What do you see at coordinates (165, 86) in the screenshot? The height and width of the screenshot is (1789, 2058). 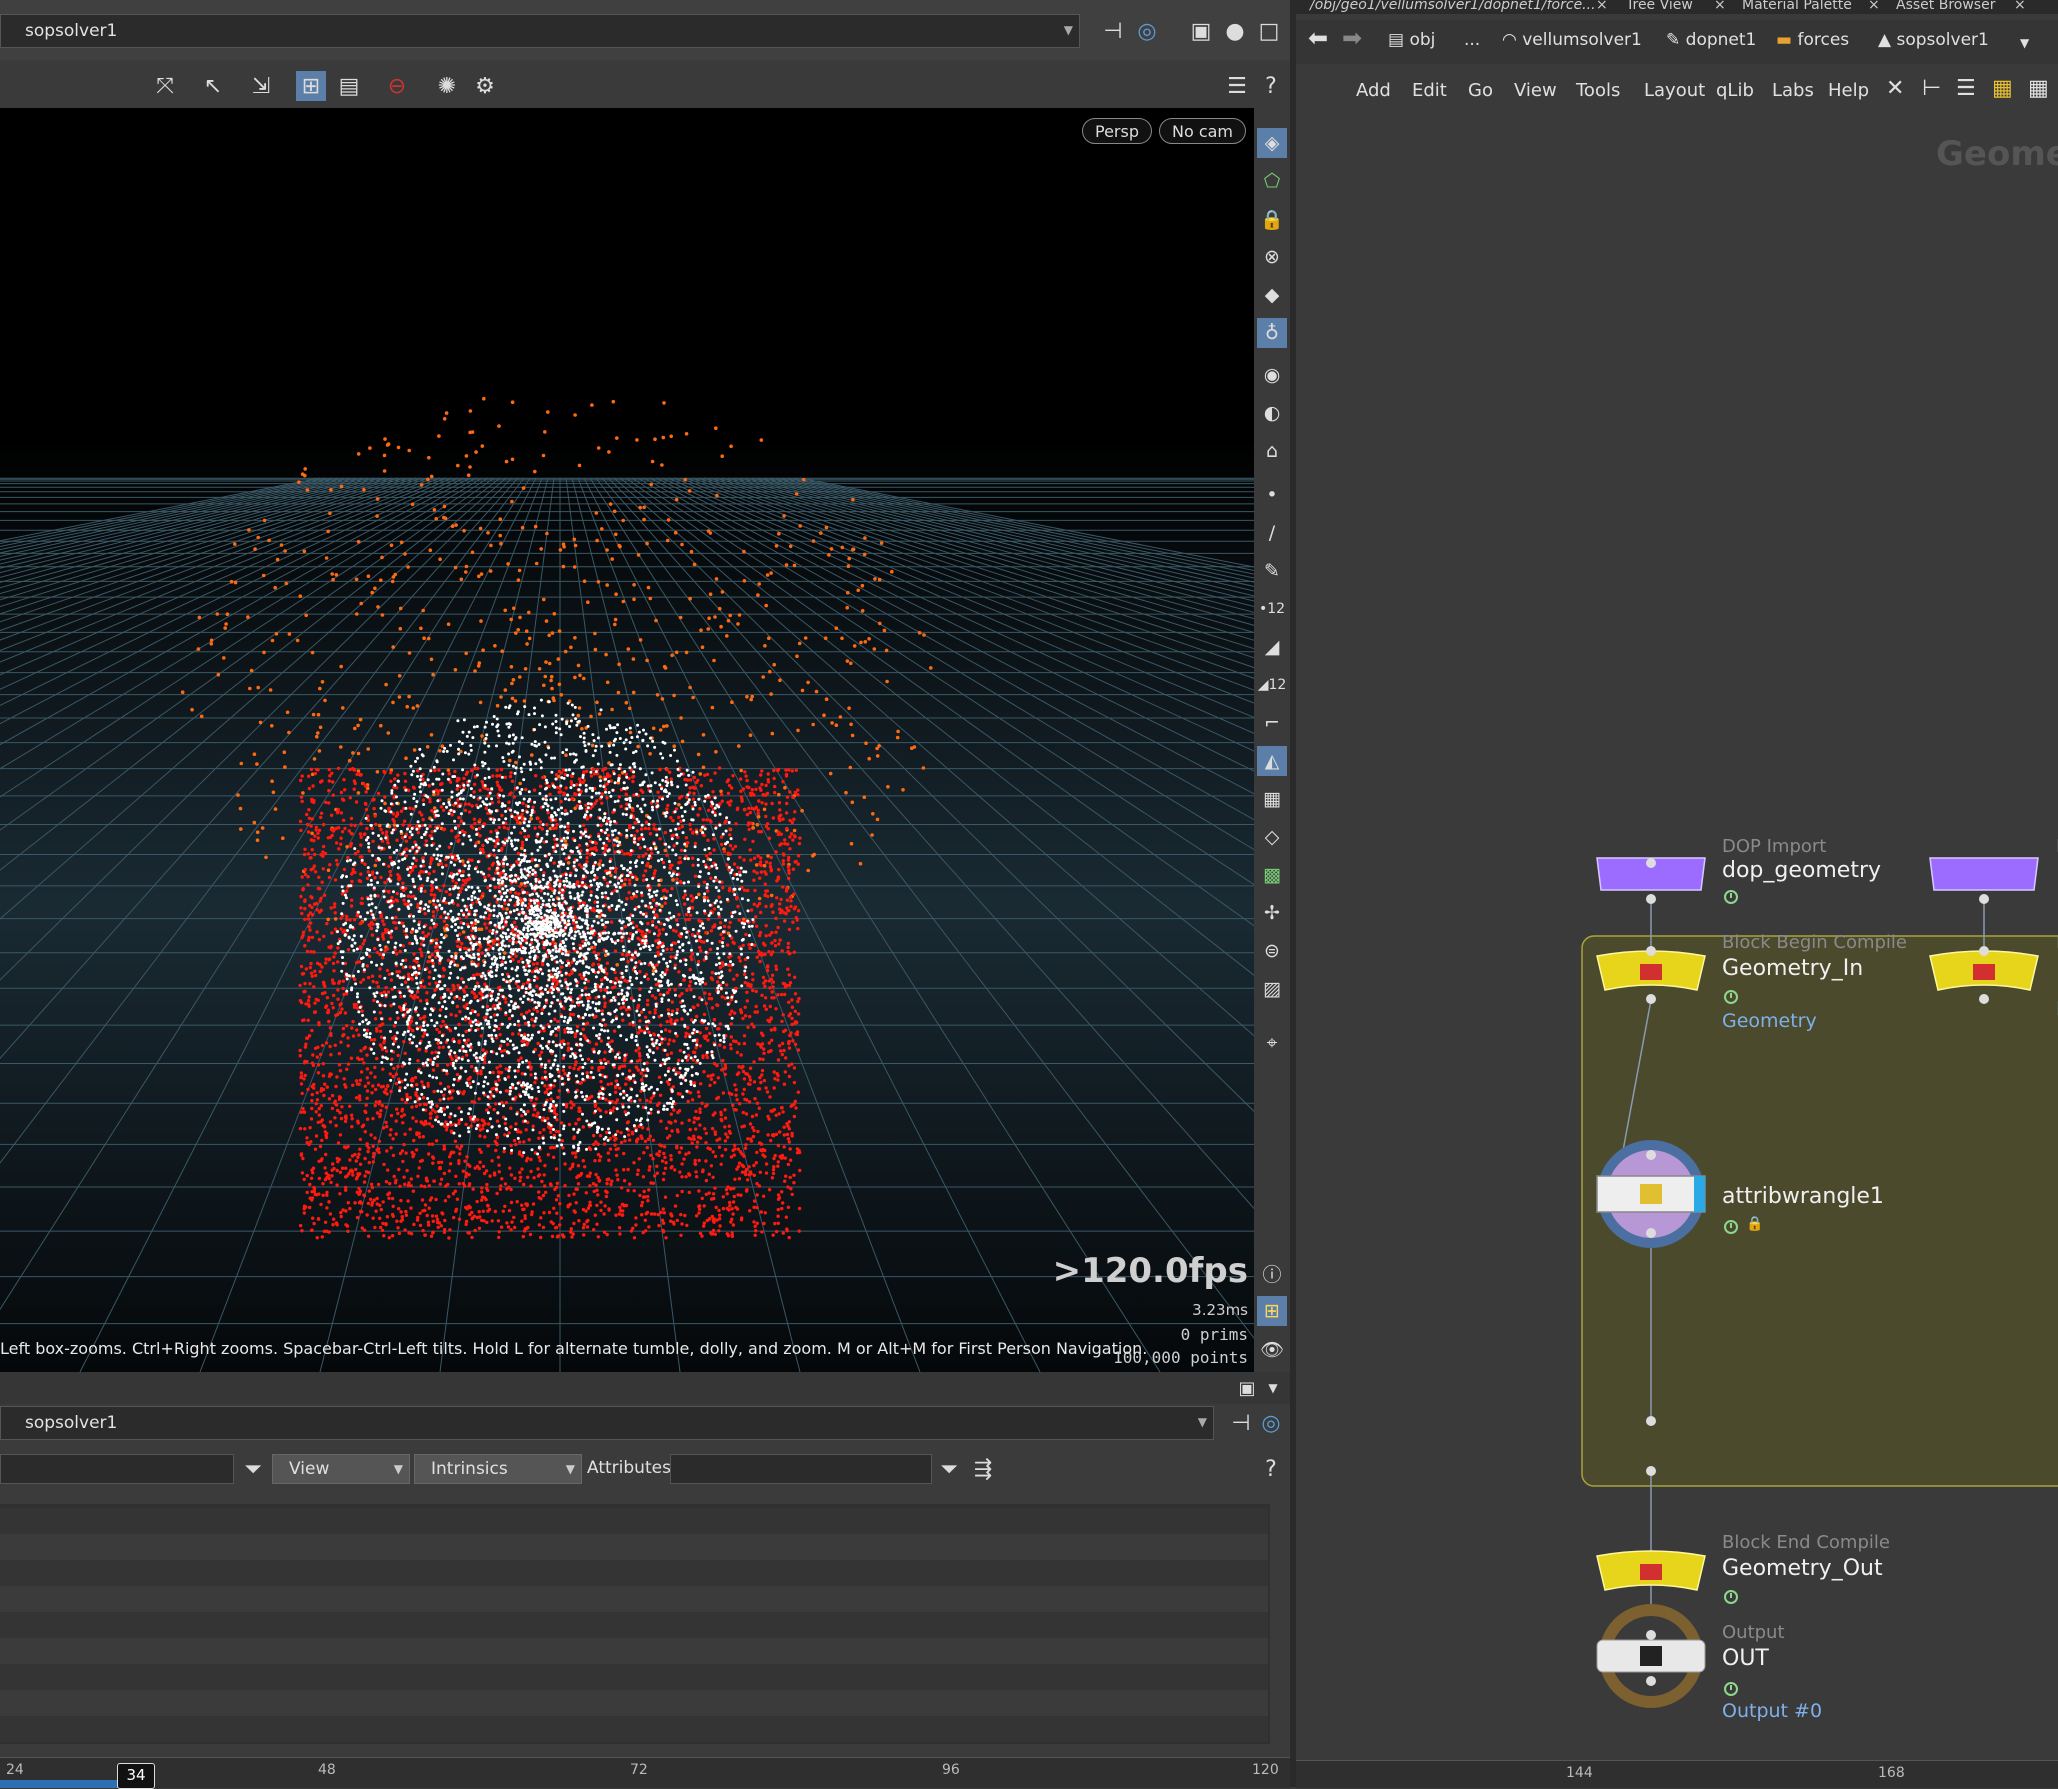 I see `view-tool-icon: ⤧` at bounding box center [165, 86].